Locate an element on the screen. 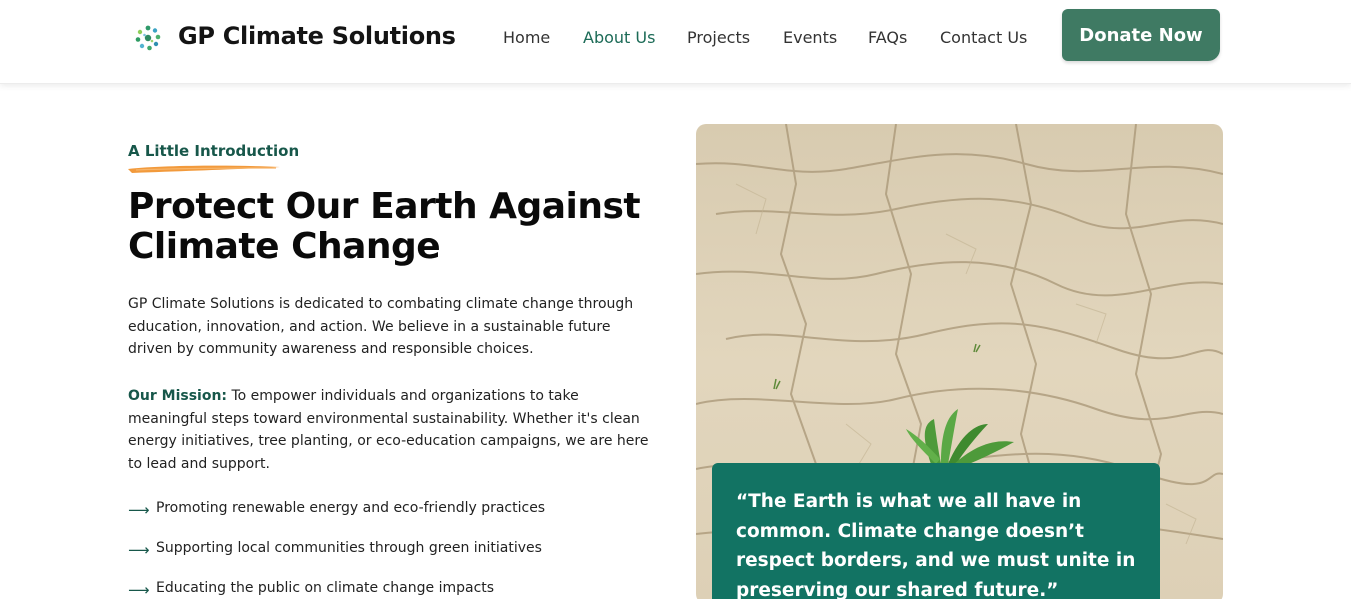 The width and height of the screenshot is (1351, 599). brand-name: GP Climate Solutions is located at coordinates (317, 36).